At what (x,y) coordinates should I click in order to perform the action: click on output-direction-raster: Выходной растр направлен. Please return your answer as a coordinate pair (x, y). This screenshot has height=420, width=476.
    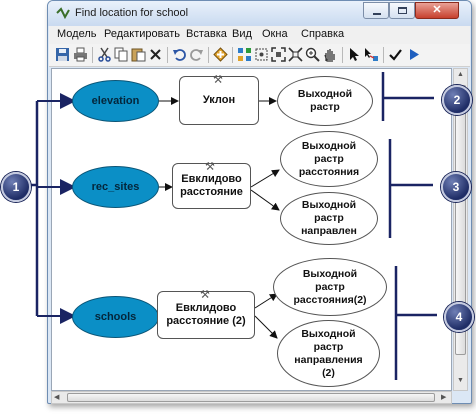
    Looking at the image, I should click on (329, 218).